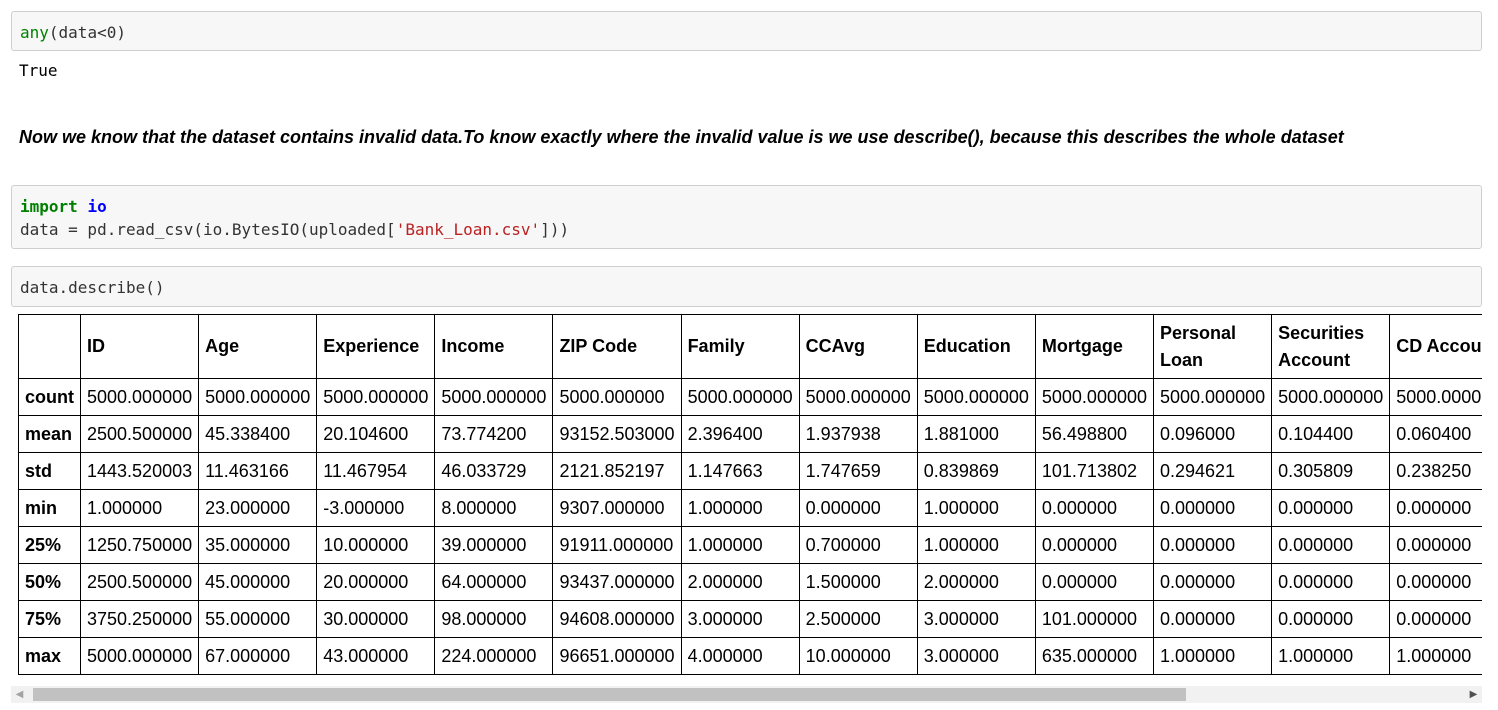  I want to click on table-cell: 11.463166, so click(258, 471).